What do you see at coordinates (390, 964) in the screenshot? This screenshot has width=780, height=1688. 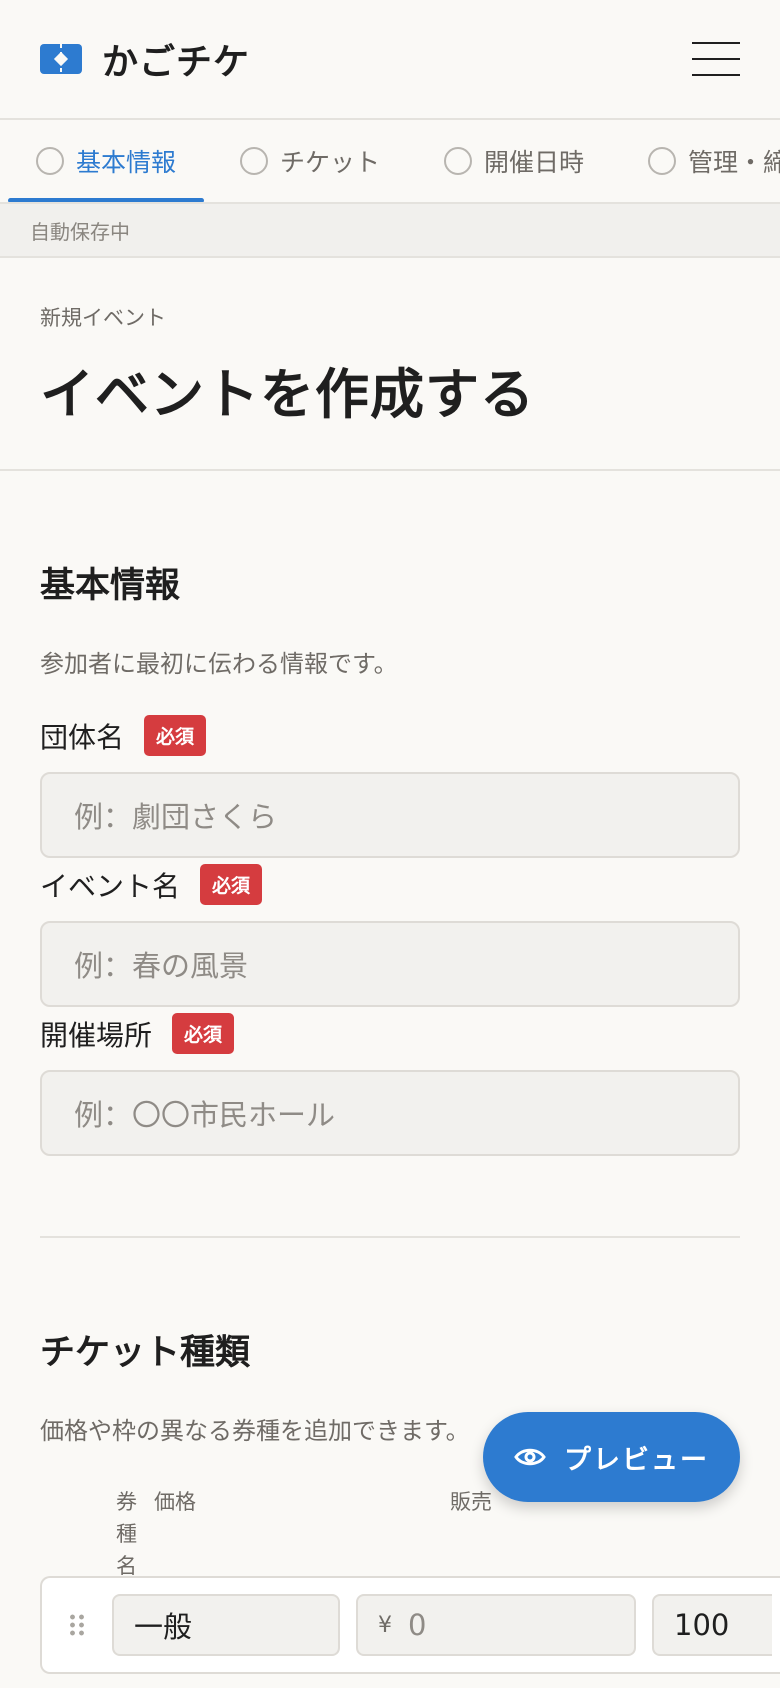 I see `event-name-input: 例：春の風景` at bounding box center [390, 964].